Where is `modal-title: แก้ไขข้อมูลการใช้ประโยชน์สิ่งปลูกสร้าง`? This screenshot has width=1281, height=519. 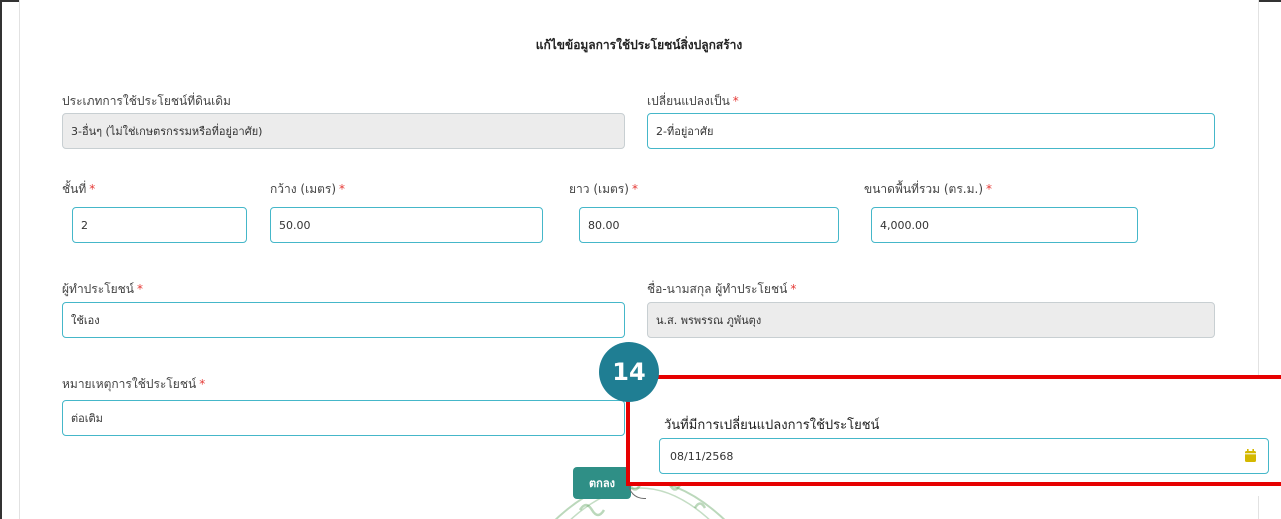 modal-title: แก้ไขข้อมูลการใช้ประโยชน์สิ่งปลูกสร้าง is located at coordinates (639, 45).